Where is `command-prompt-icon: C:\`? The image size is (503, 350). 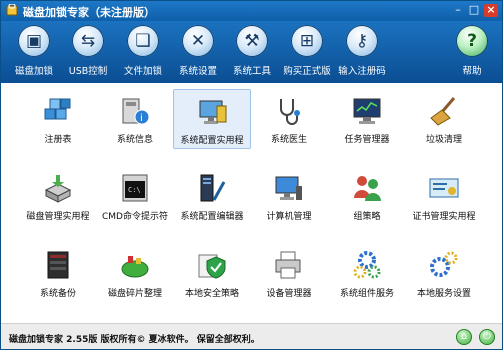 command-prompt-icon: C:\ is located at coordinates (135, 188).